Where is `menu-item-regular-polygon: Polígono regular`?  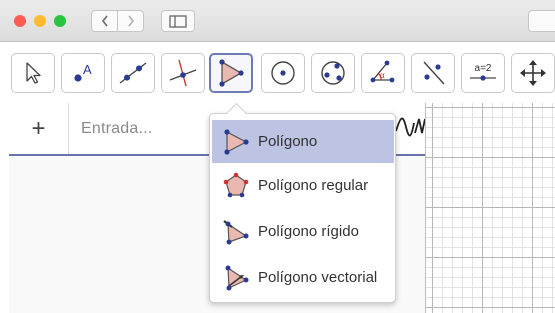 menu-item-regular-polygon: Polígono regular is located at coordinates (303, 185).